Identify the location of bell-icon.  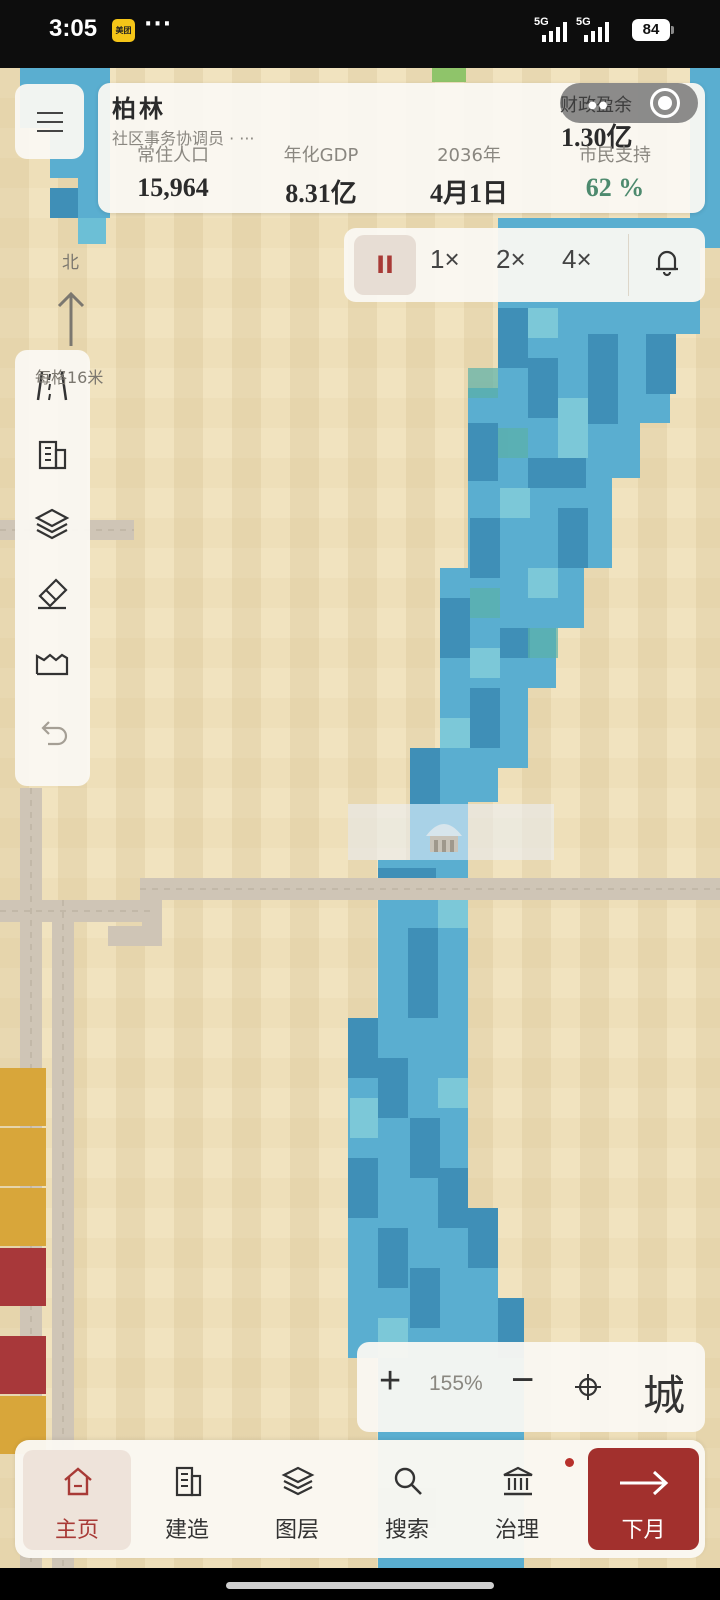
(667, 262).